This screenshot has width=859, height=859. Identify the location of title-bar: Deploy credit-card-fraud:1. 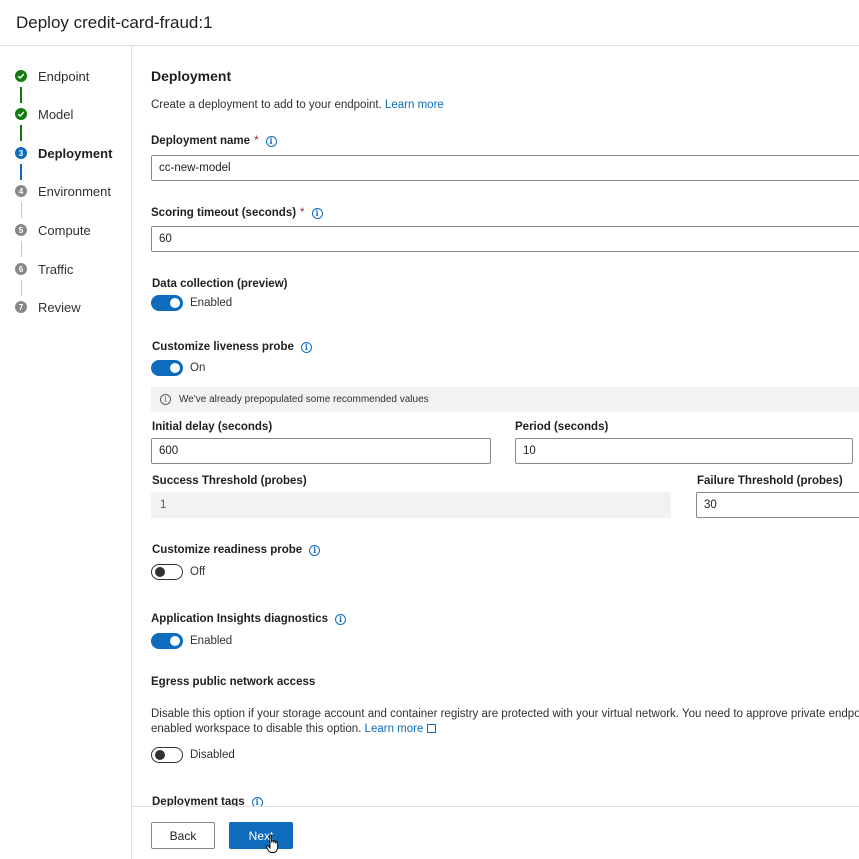
(429, 23).